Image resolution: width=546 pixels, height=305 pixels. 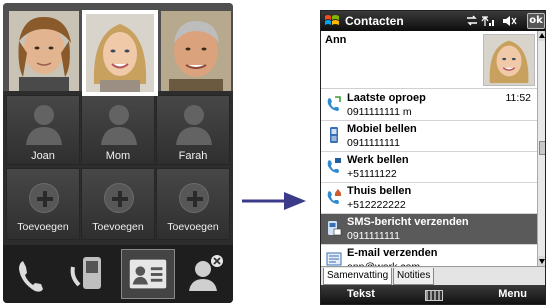 I want to click on row-label: Werk bellen, so click(x=378, y=160).